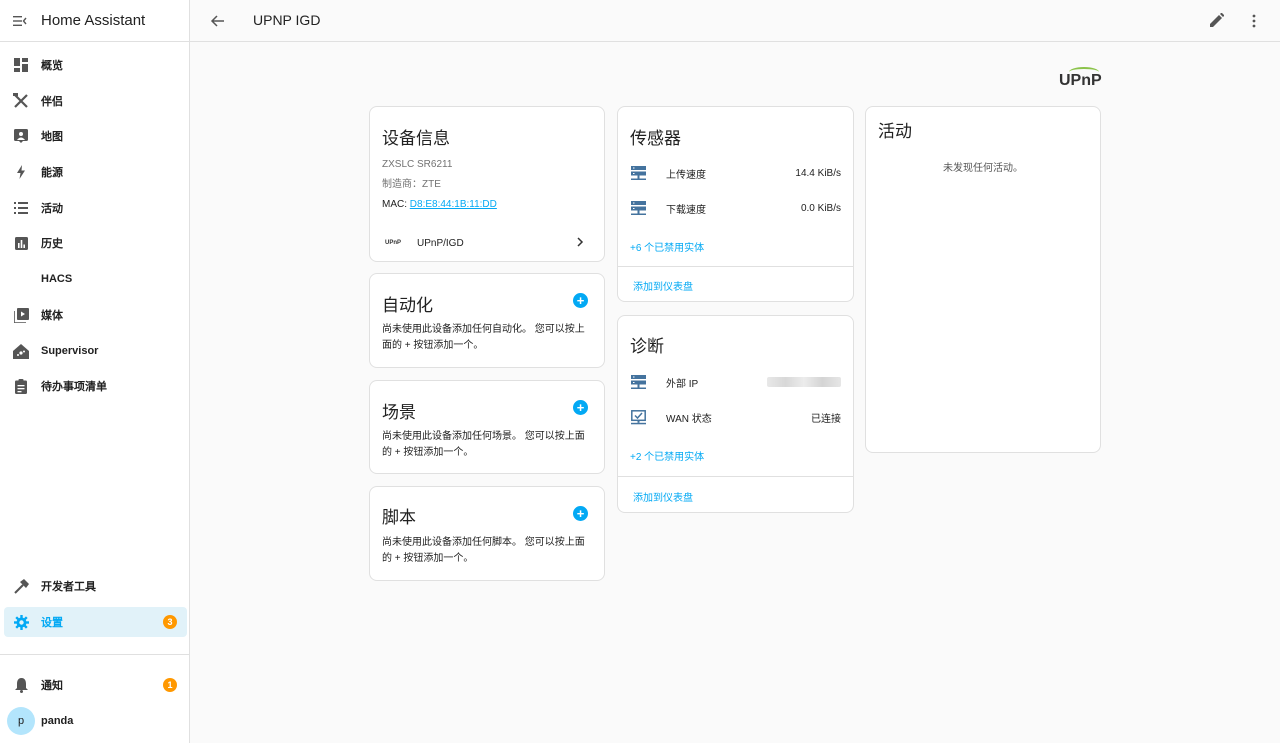  Describe the element at coordinates (52, 244) in the screenshot. I see `sidebar-item-label: 历史` at that location.